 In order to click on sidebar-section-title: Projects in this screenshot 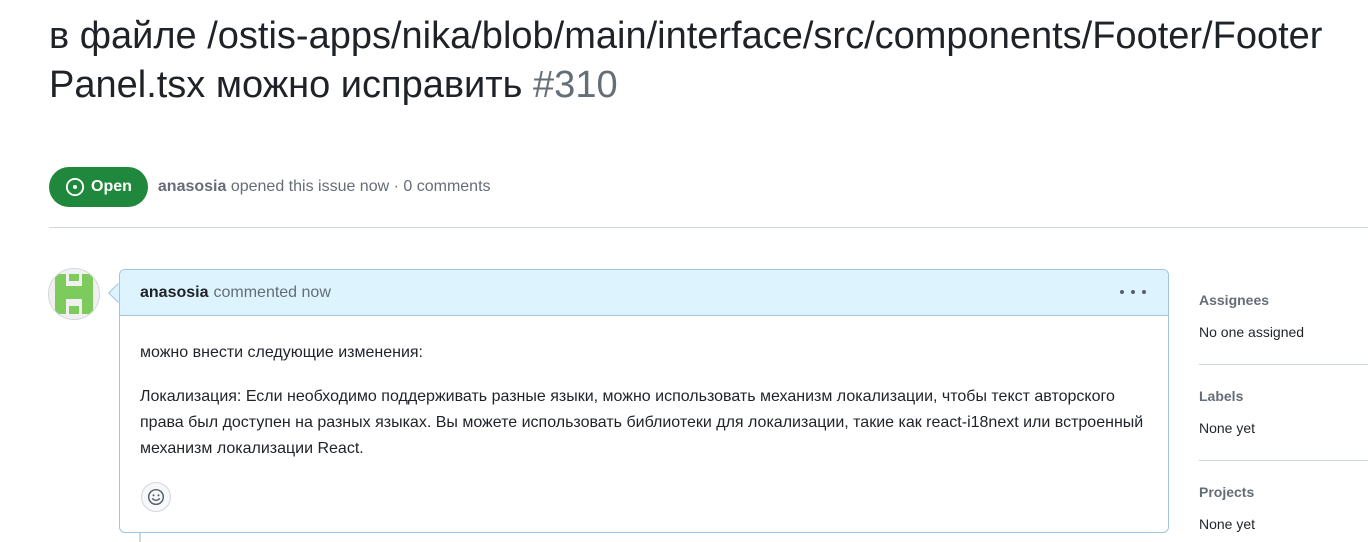, I will do `click(1226, 492)`.